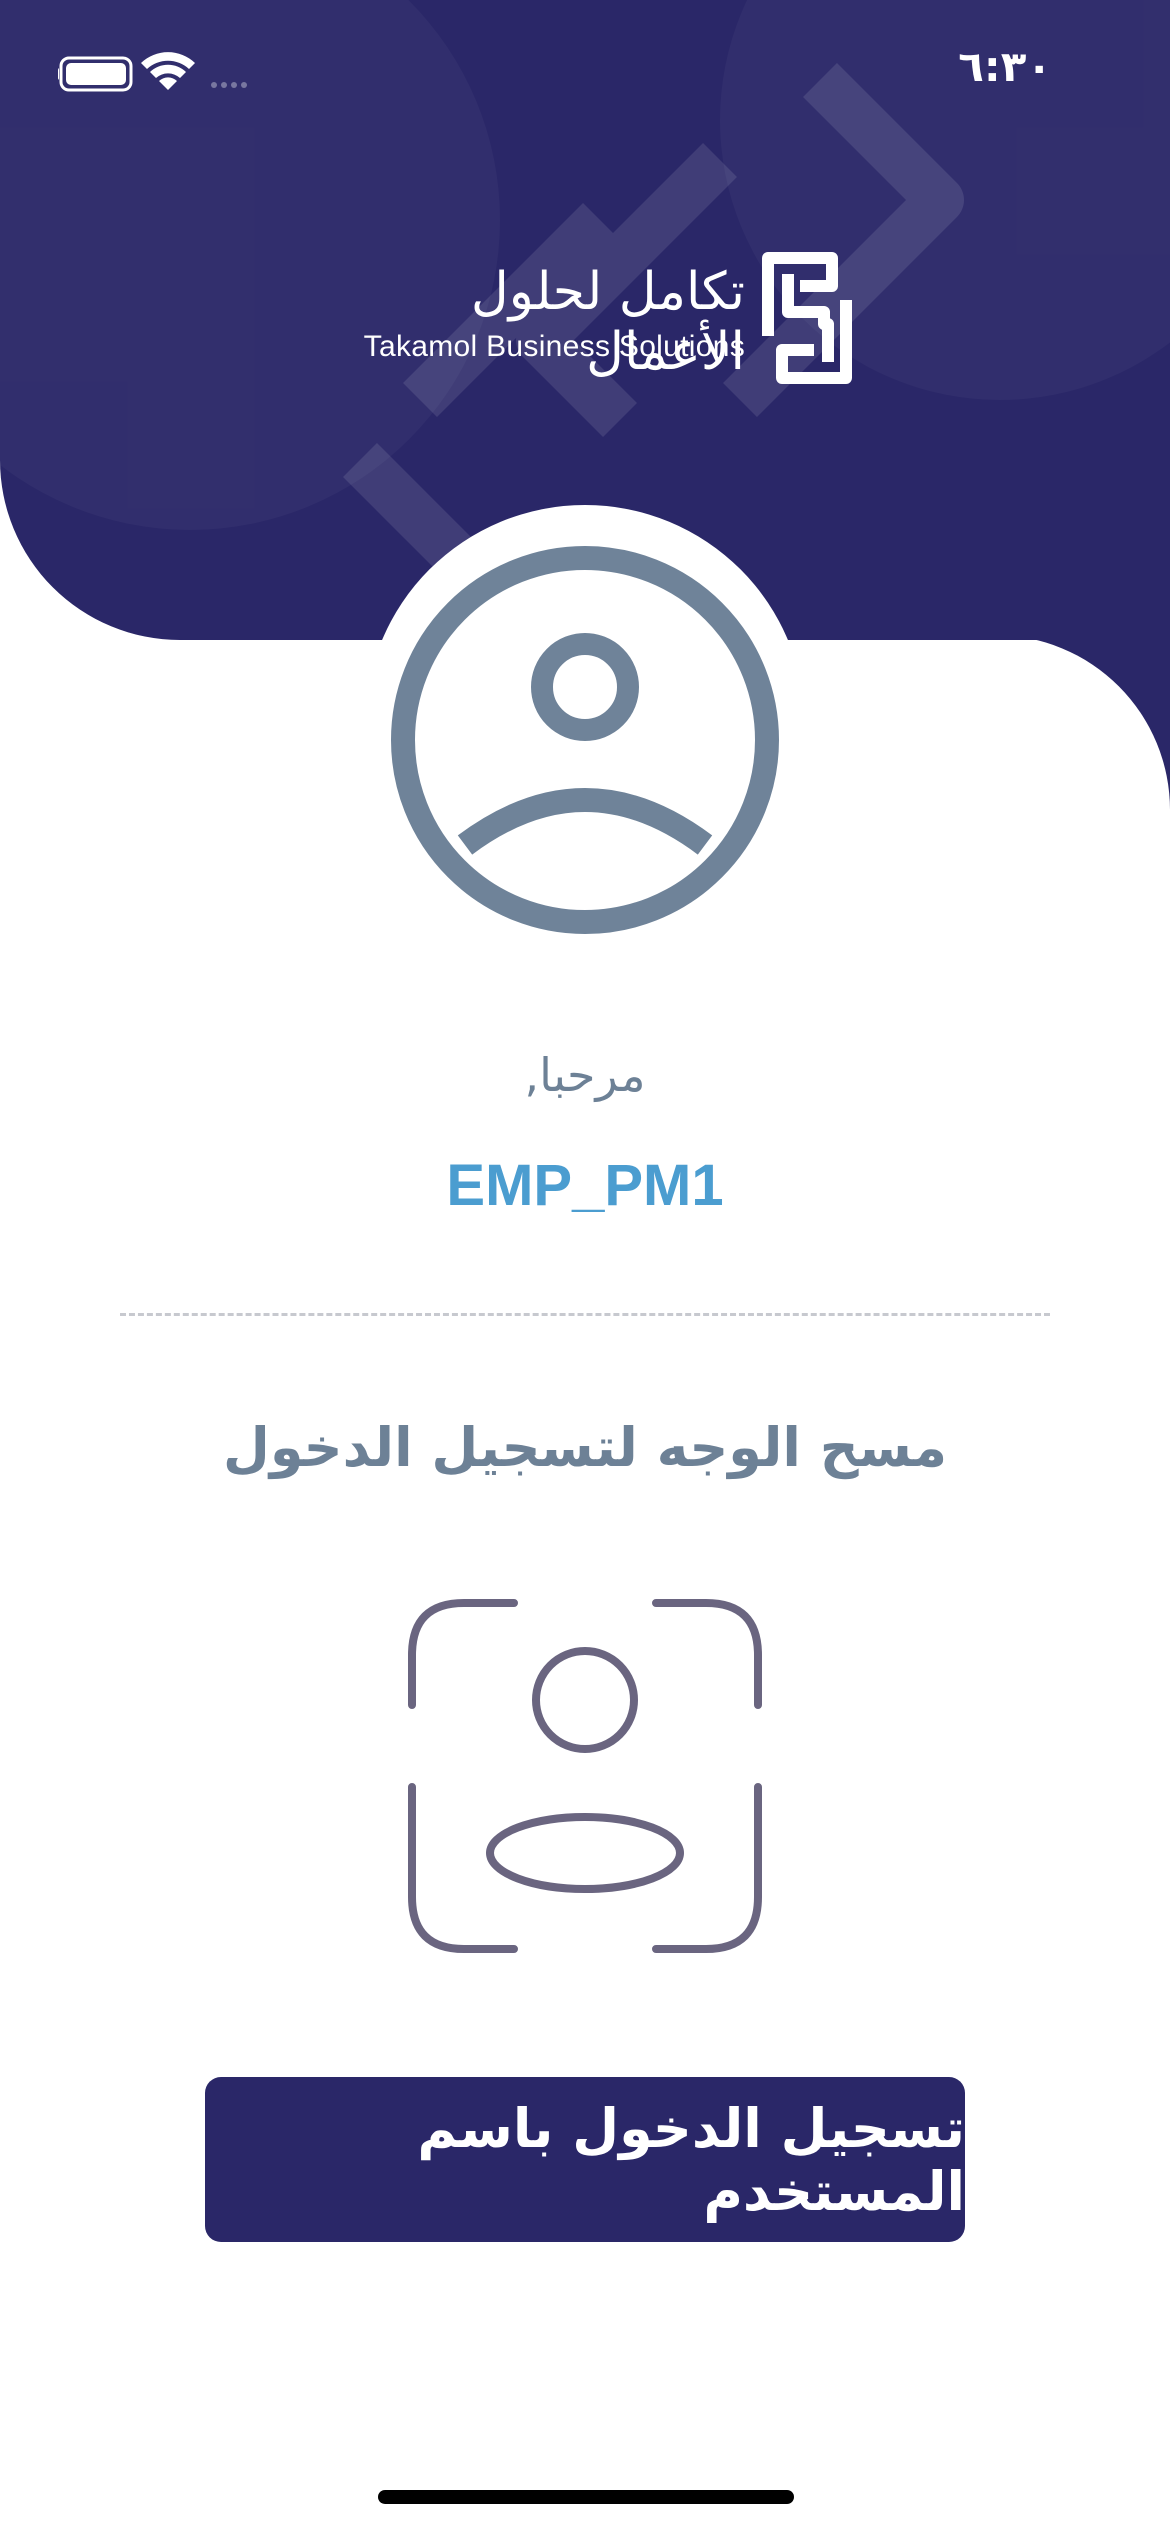  Describe the element at coordinates (585, 1185) in the screenshot. I see `username-label: EMP_PM1` at that location.